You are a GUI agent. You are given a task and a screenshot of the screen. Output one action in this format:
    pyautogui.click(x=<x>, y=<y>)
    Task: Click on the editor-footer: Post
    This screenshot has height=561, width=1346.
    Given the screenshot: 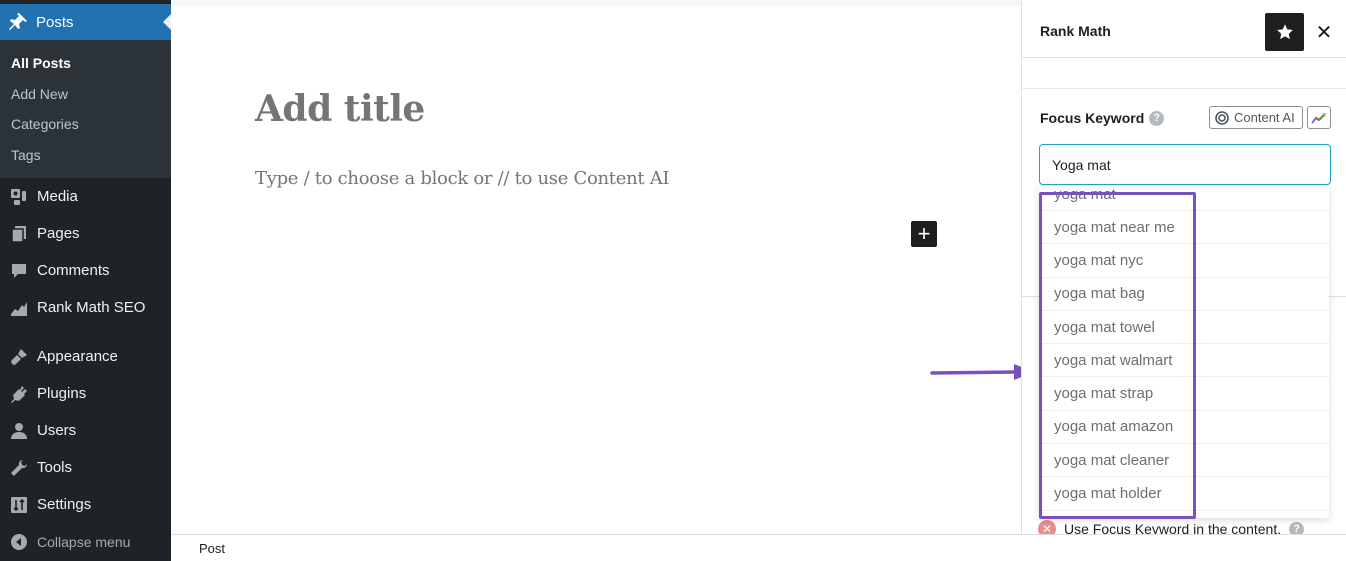 What is the action you would take?
    pyautogui.click(x=758, y=547)
    